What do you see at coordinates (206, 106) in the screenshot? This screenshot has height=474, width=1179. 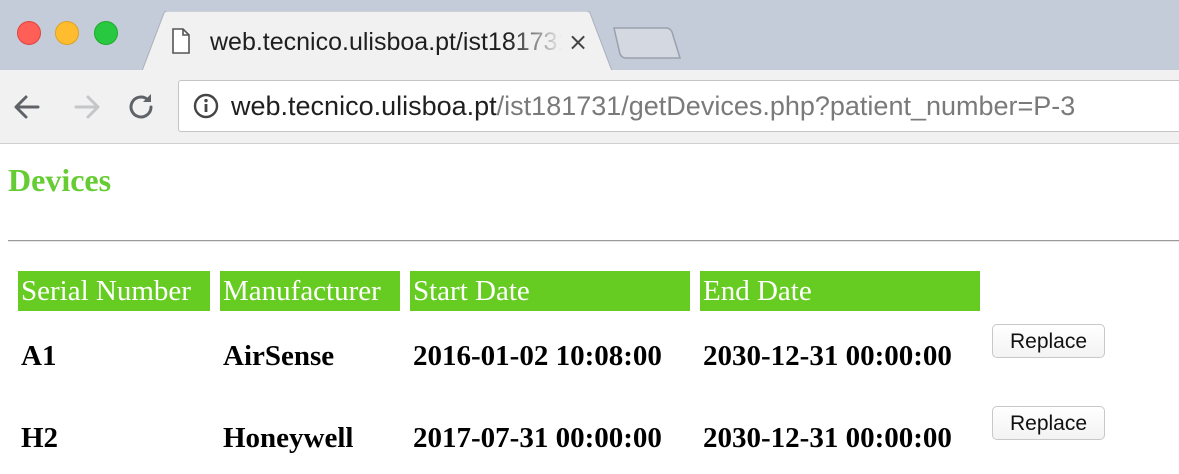 I see `info-icon` at bounding box center [206, 106].